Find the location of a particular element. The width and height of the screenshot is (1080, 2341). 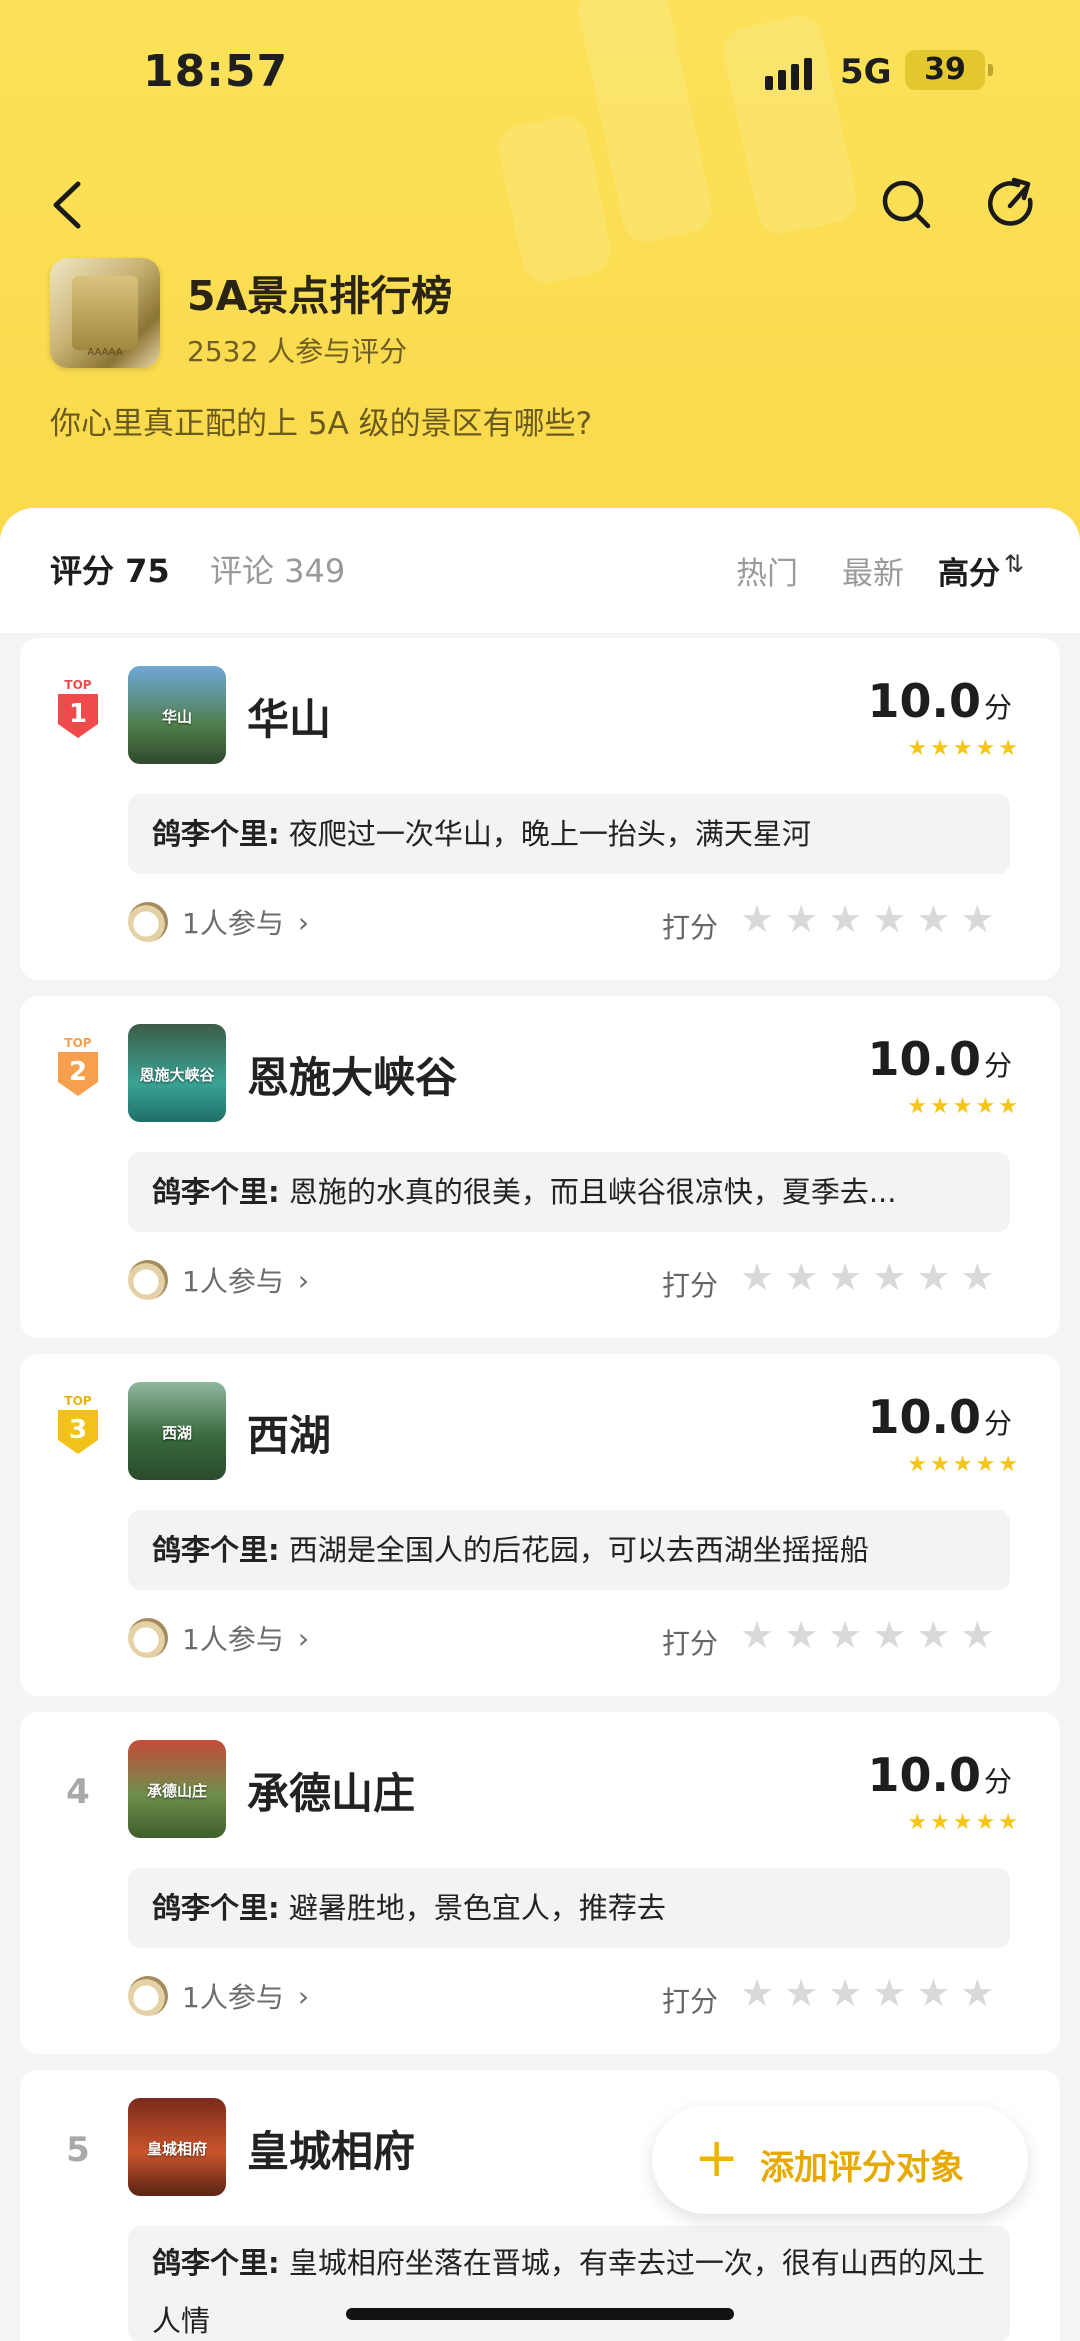

logo-emblem: AAAAA is located at coordinates (105, 352).